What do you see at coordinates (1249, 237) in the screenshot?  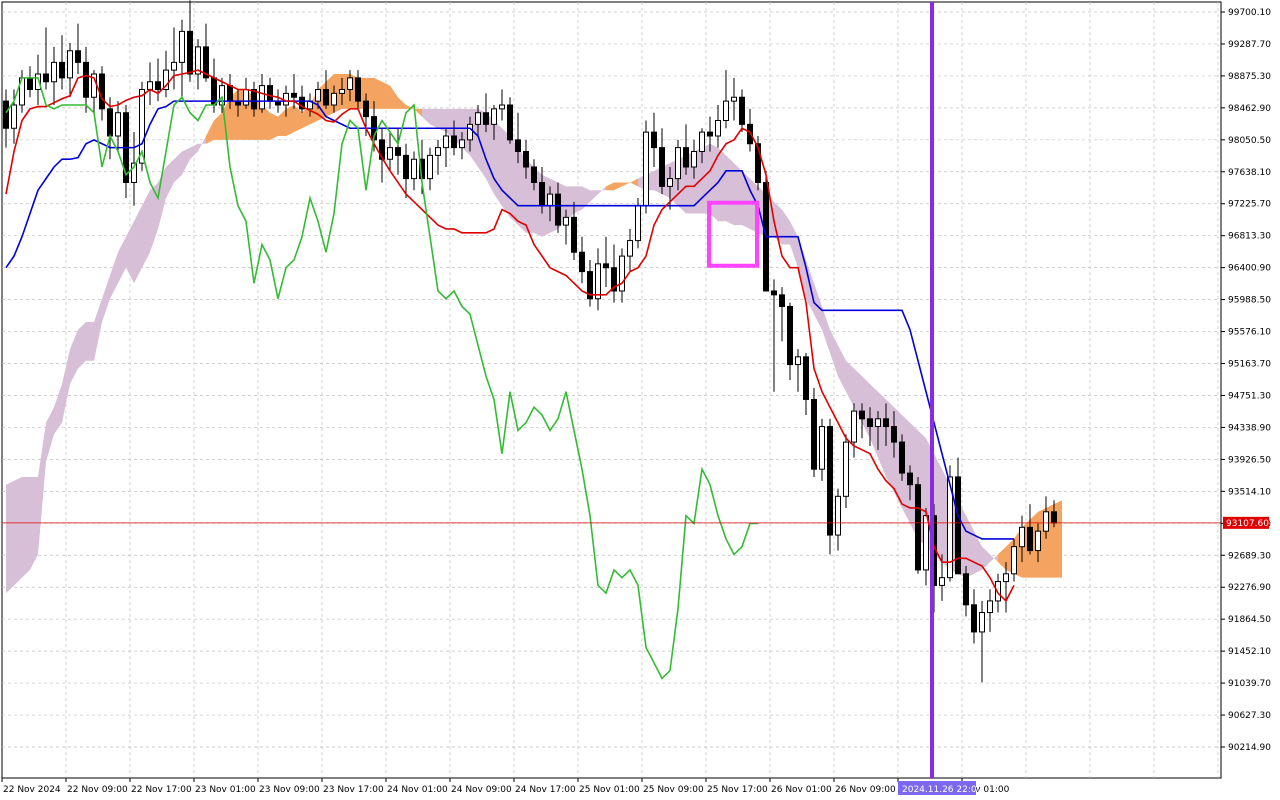 I see `price-tick-label: 96813.30` at bounding box center [1249, 237].